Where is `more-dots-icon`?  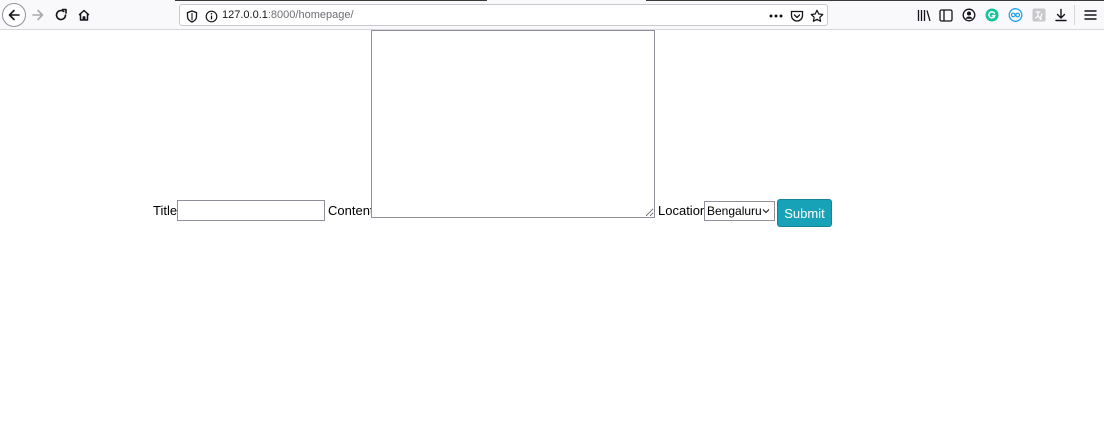
more-dots-icon is located at coordinates (776, 16).